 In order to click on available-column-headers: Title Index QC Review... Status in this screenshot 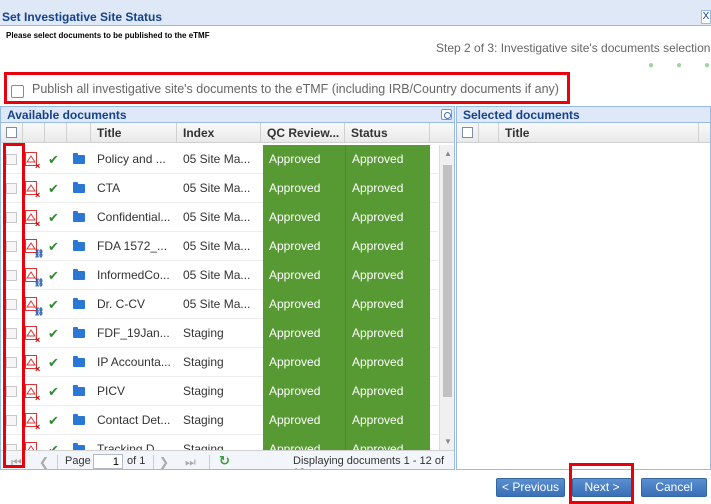, I will do `click(227, 133)`.